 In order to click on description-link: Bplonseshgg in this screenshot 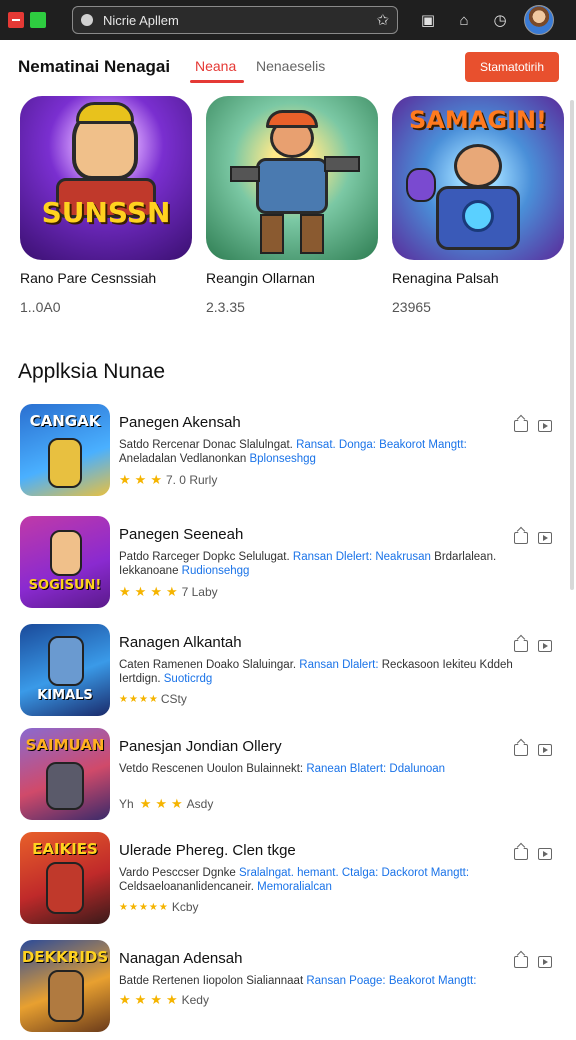, I will do `click(282, 459)`.